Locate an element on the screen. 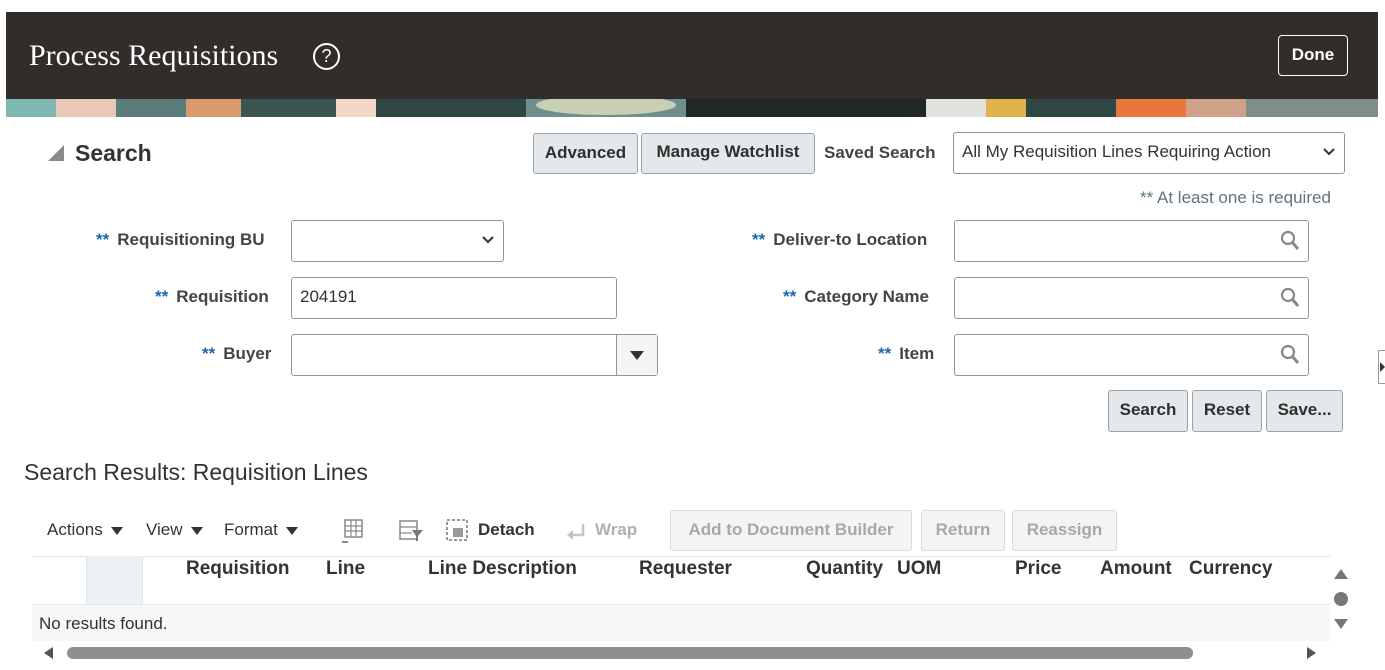  dropdown-arrow-icon is located at coordinates (637, 355).